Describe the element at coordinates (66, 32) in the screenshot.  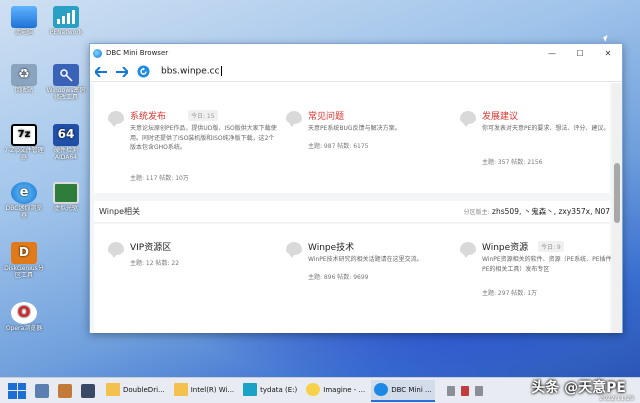
I see `desktop-icon-label: PENetwork` at that location.